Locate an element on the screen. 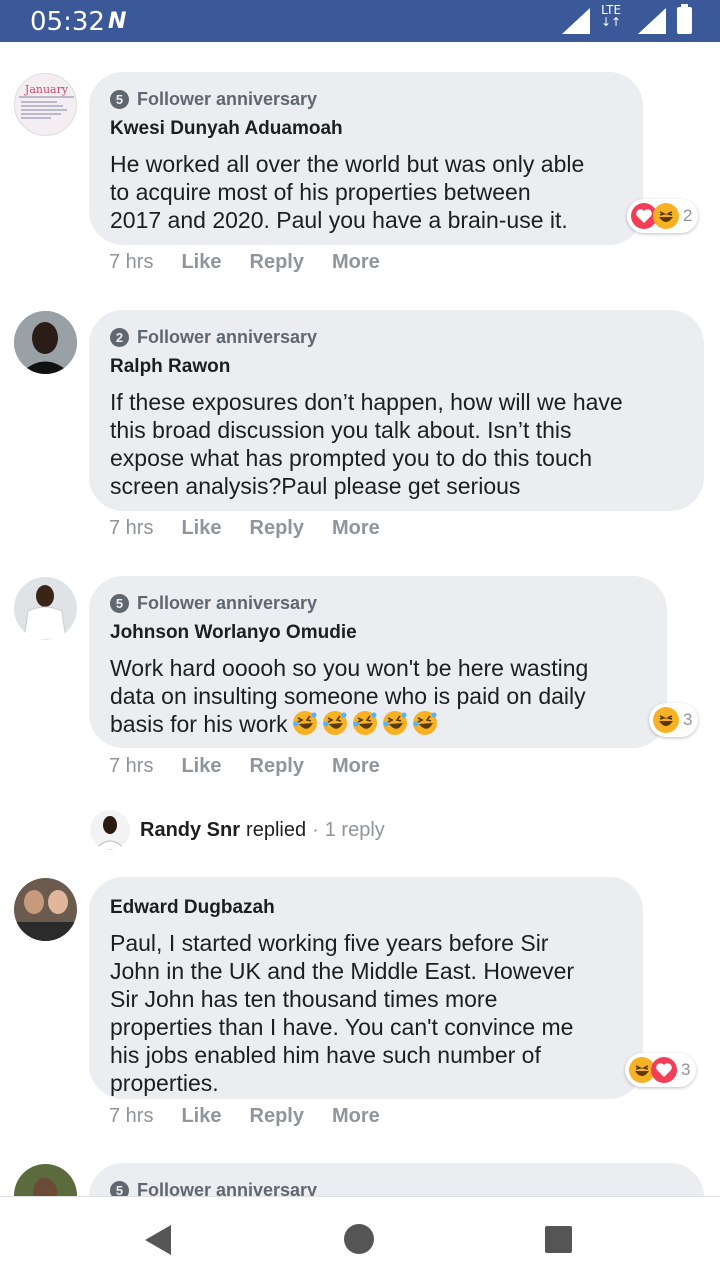 The height and width of the screenshot is (1280, 720). avatar: January is located at coordinates (45, 104).